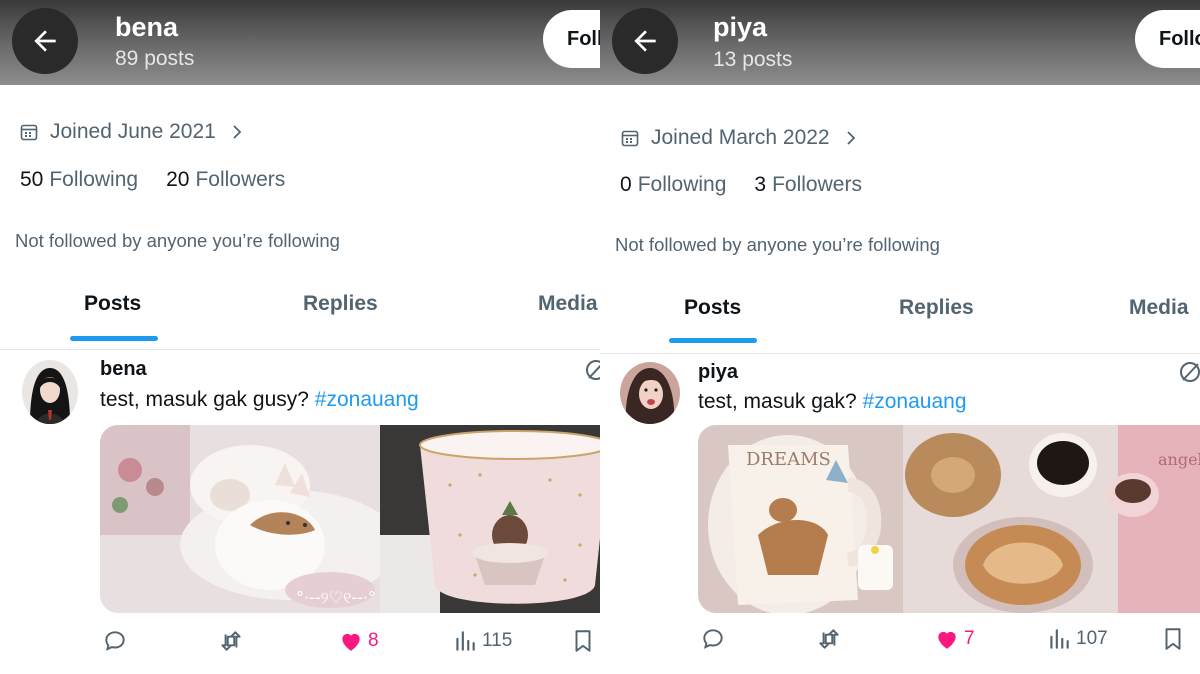  I want to click on profile-header: bena 89 posts Foll, so click(300, 42).